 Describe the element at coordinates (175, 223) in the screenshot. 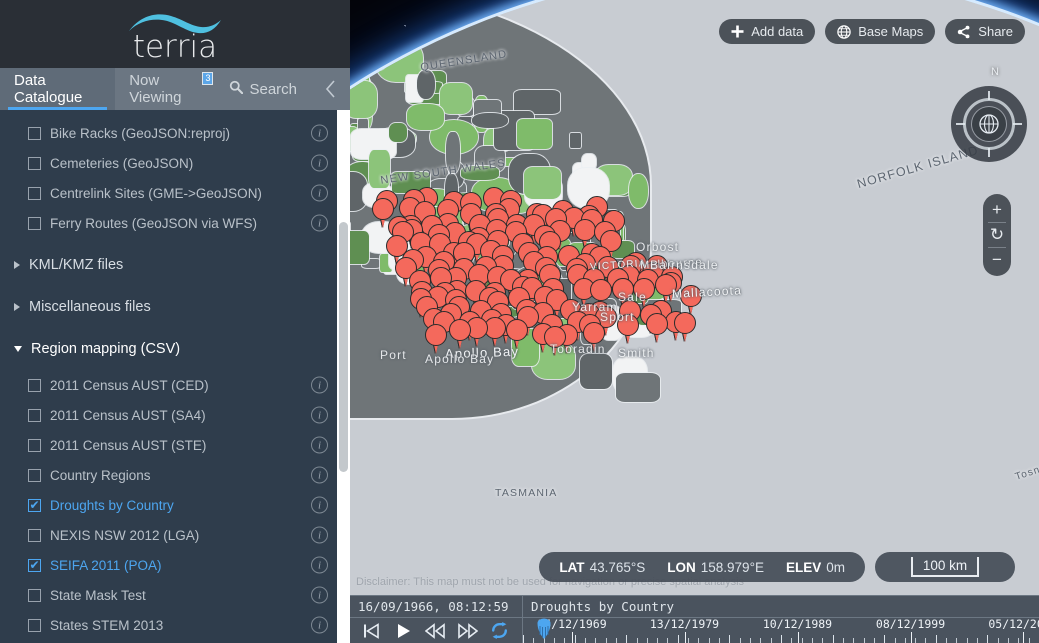

I see `catalog-item-ferry-routes-geojson-via-wfs: Ferry Routes (GeoJSON via WFS) i` at that location.